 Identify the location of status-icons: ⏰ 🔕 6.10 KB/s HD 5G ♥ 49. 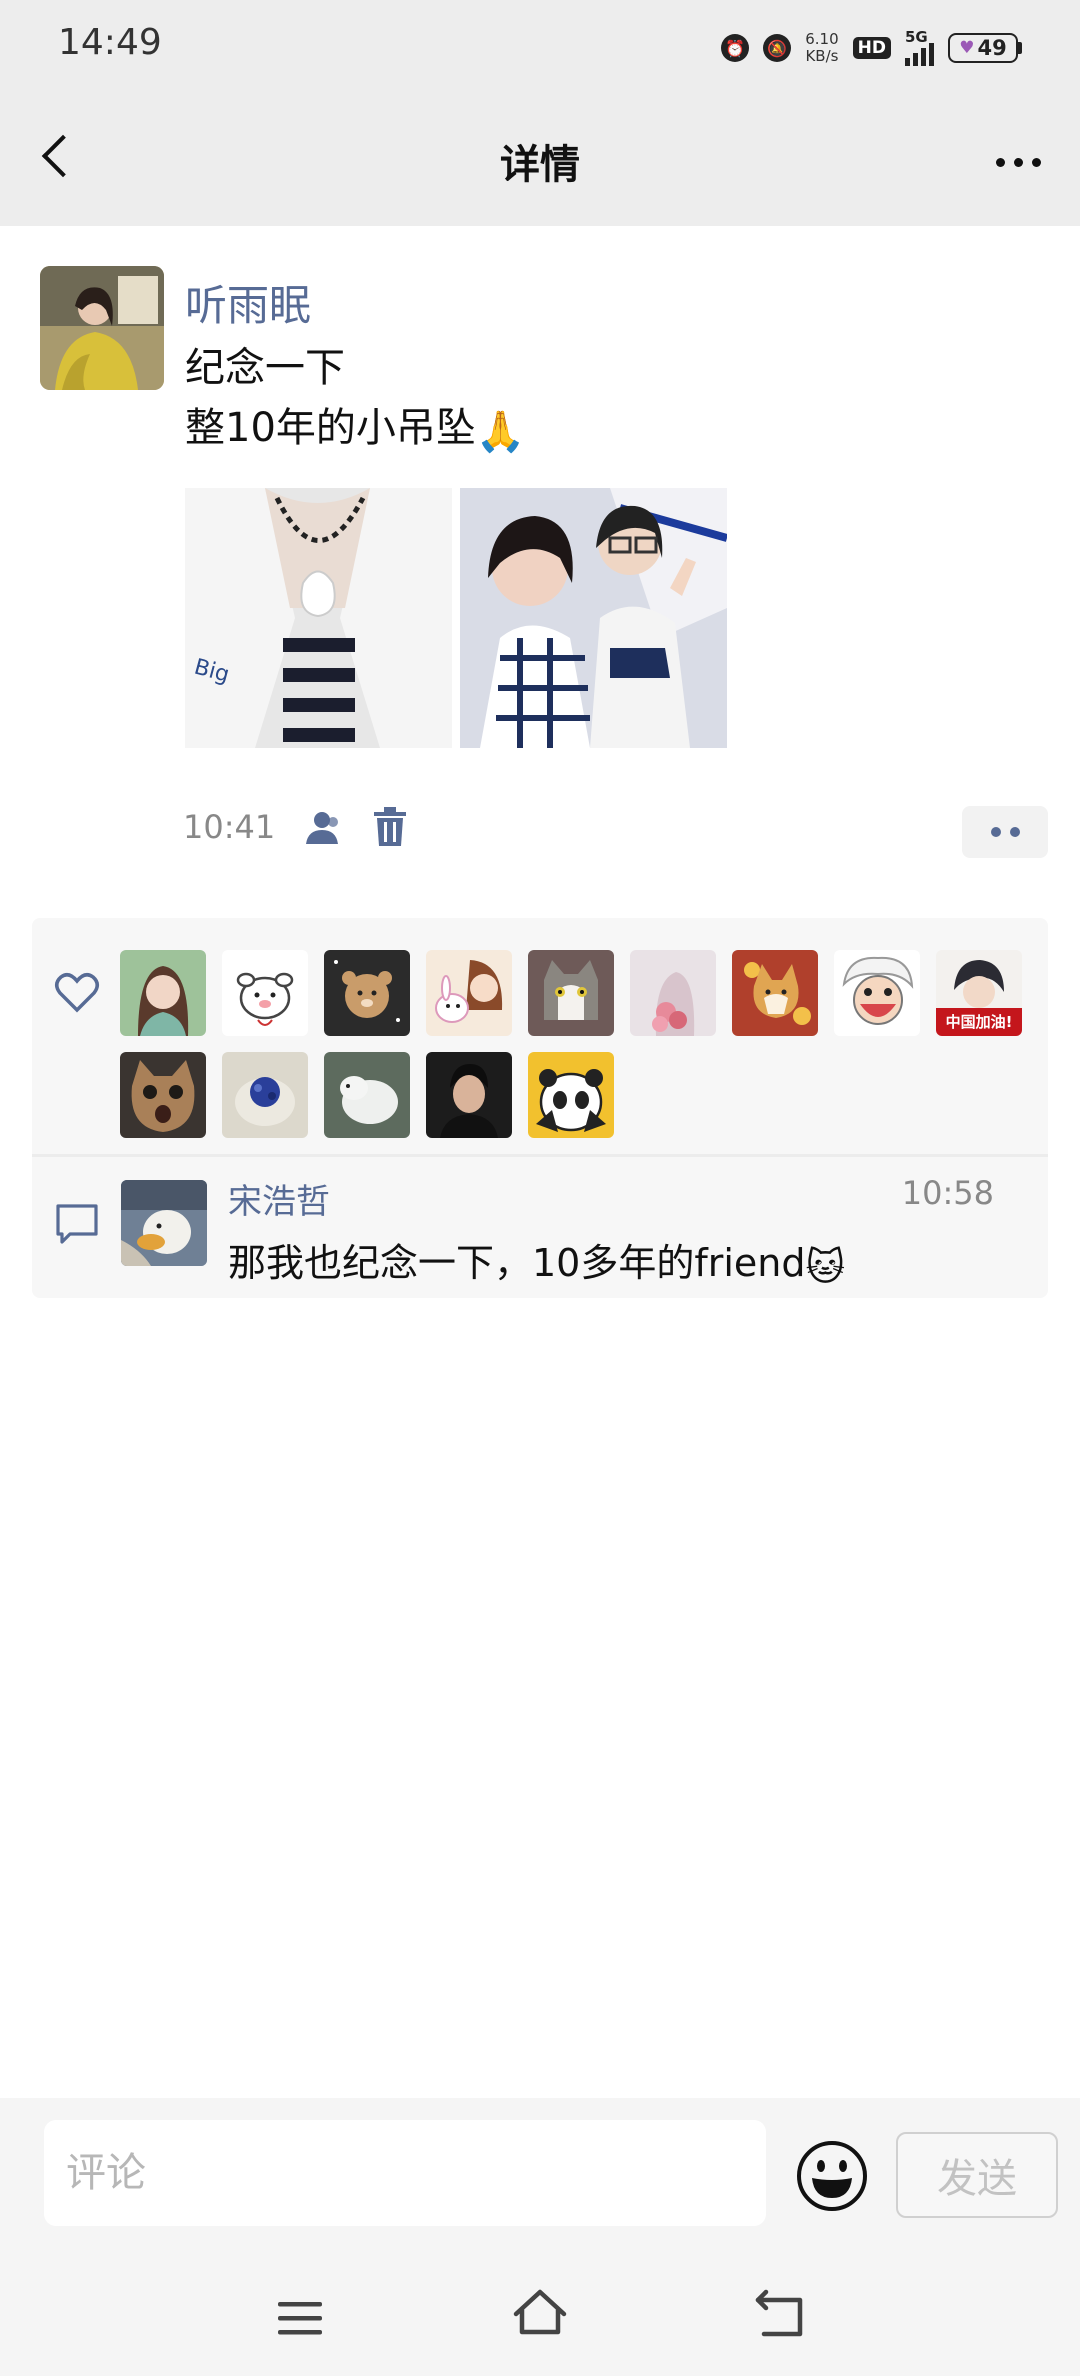
(871, 48).